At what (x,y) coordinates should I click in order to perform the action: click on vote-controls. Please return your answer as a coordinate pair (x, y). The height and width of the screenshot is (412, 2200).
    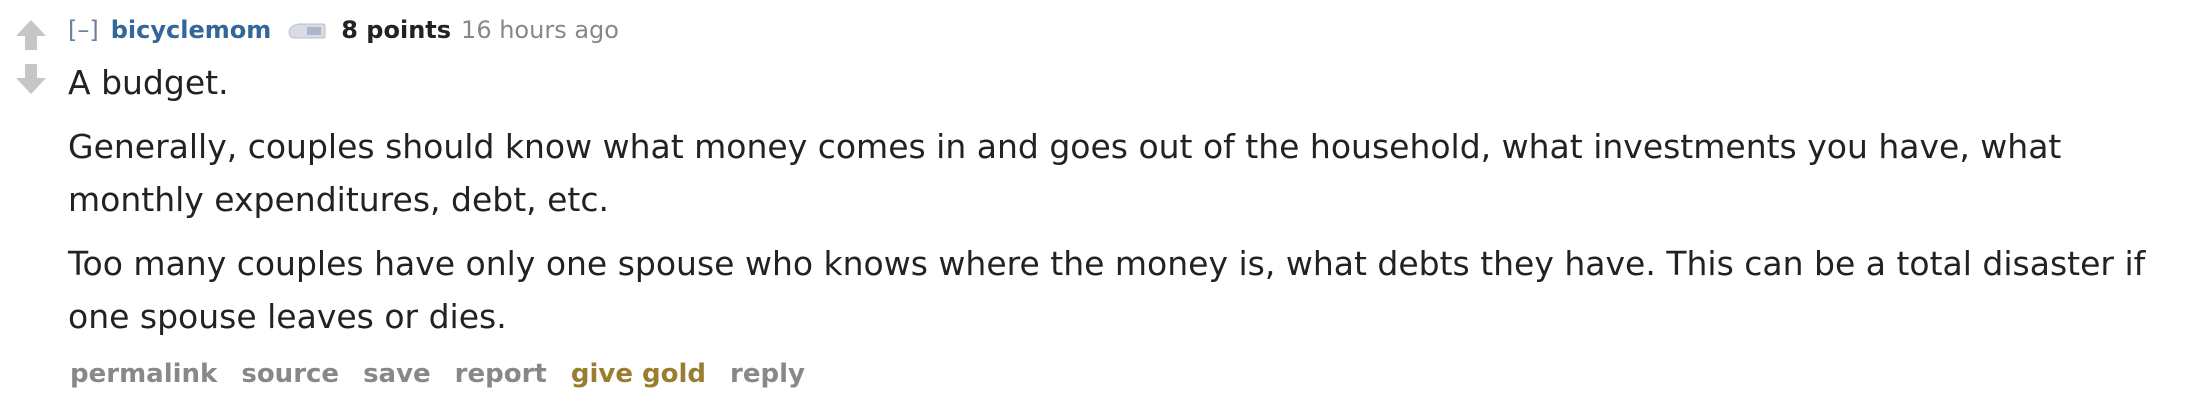
    Looking at the image, I should click on (31, 58).